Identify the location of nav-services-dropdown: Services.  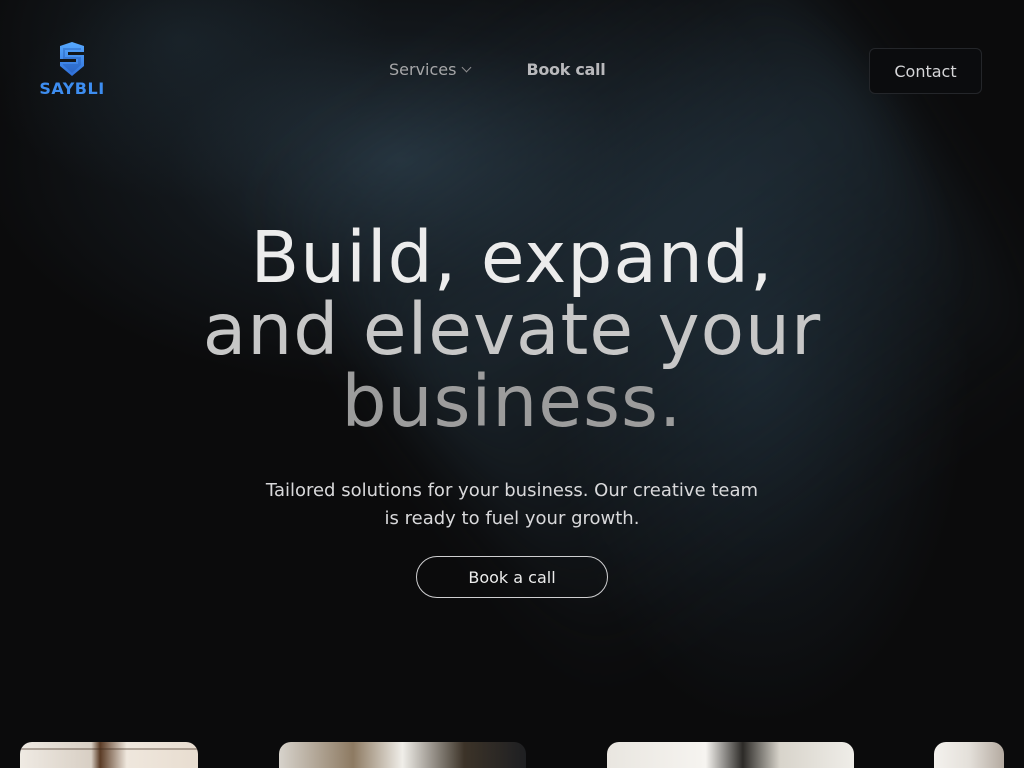
(430, 69).